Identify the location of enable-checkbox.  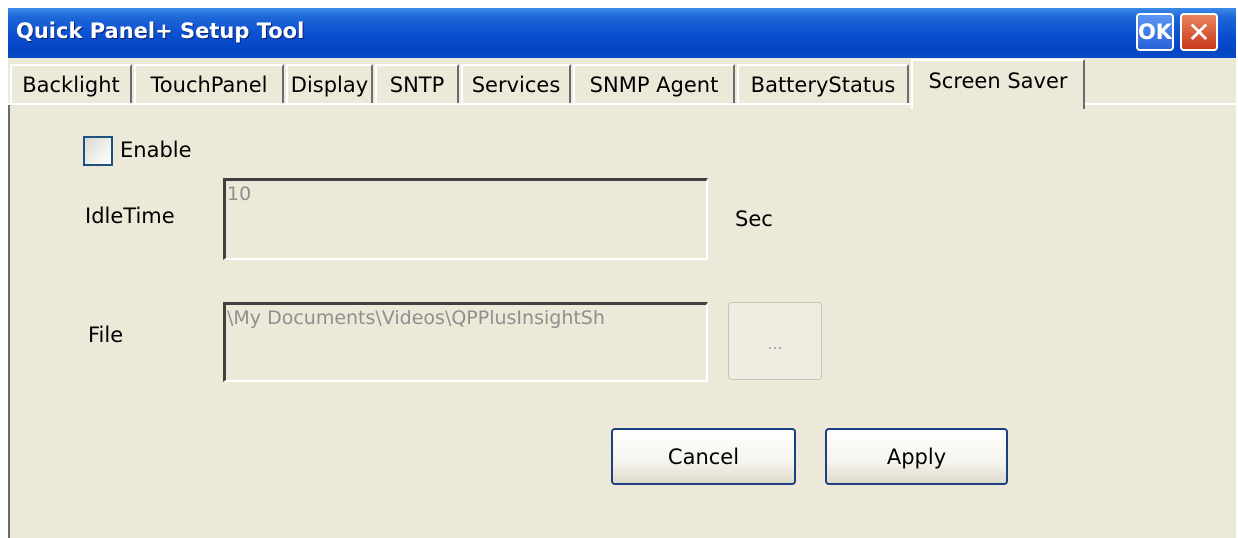
(98, 151).